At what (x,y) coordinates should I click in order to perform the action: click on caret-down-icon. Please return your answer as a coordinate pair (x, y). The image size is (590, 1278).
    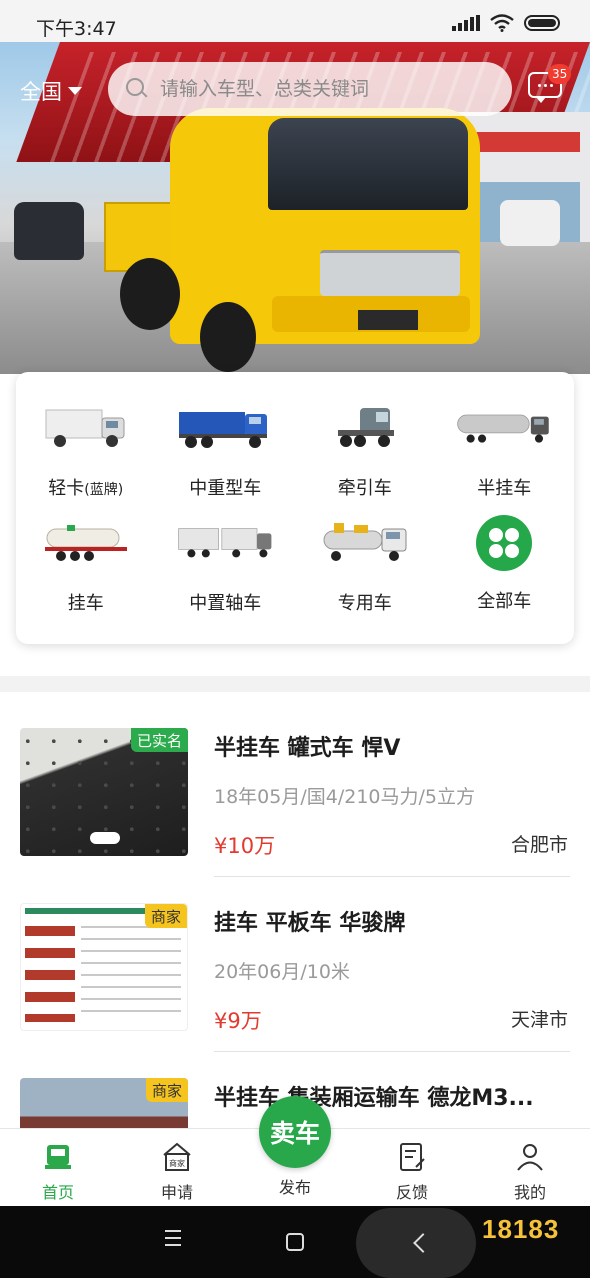
    Looking at the image, I should click on (75, 91).